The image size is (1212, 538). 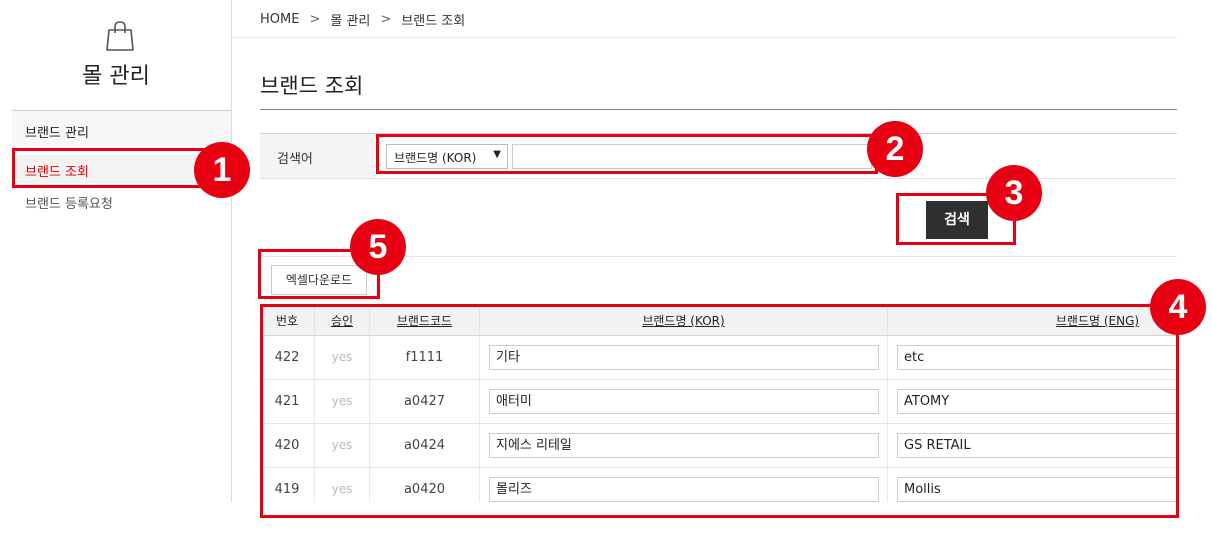 What do you see at coordinates (627, 154) in the screenshot?
I see `highlight-box-search-field` at bounding box center [627, 154].